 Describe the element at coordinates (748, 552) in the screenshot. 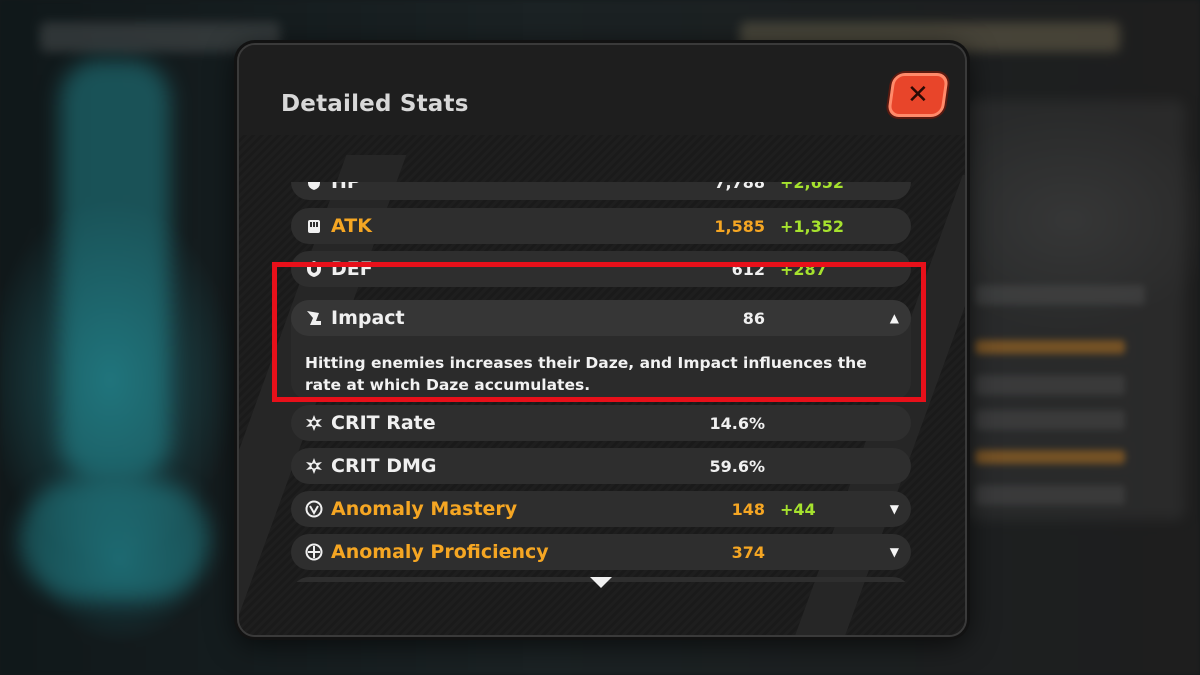

I see `stat-base-value: 374` at that location.